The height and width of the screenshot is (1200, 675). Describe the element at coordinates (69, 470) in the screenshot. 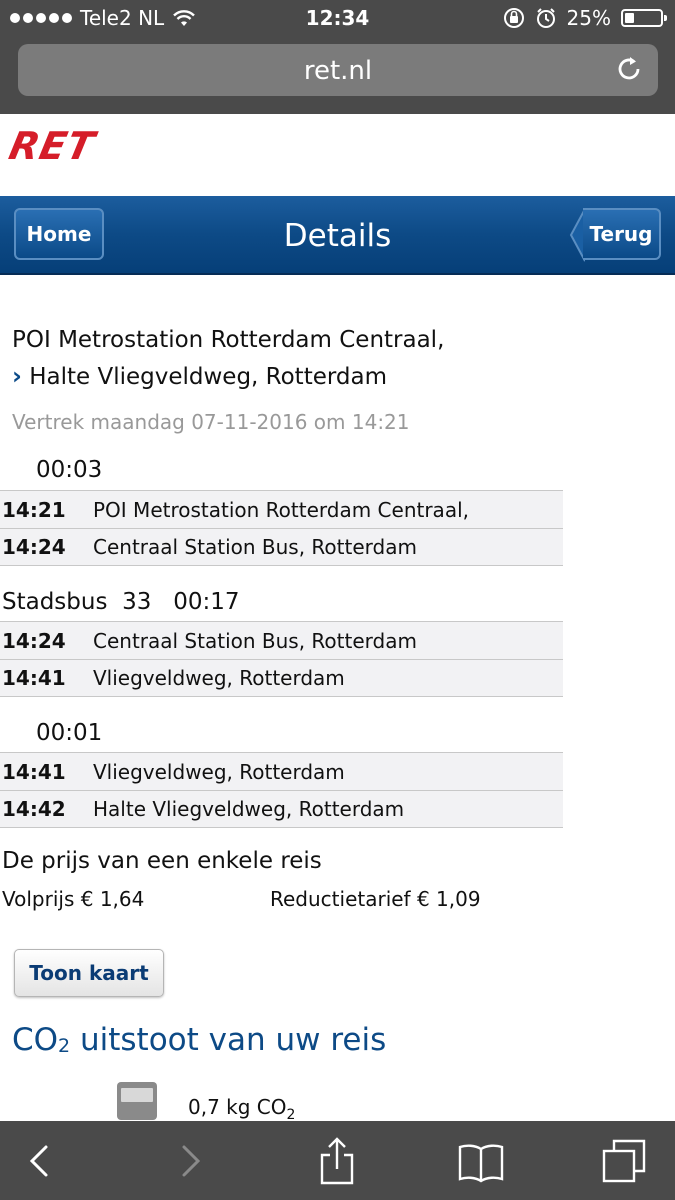

I see `leg-header: 00:03` at that location.